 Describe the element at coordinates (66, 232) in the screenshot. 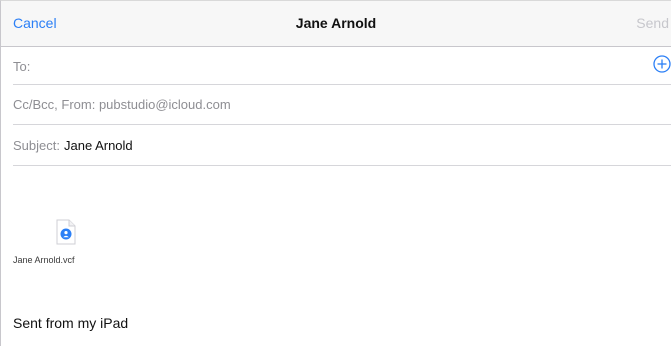

I see `contact-card-icon` at that location.